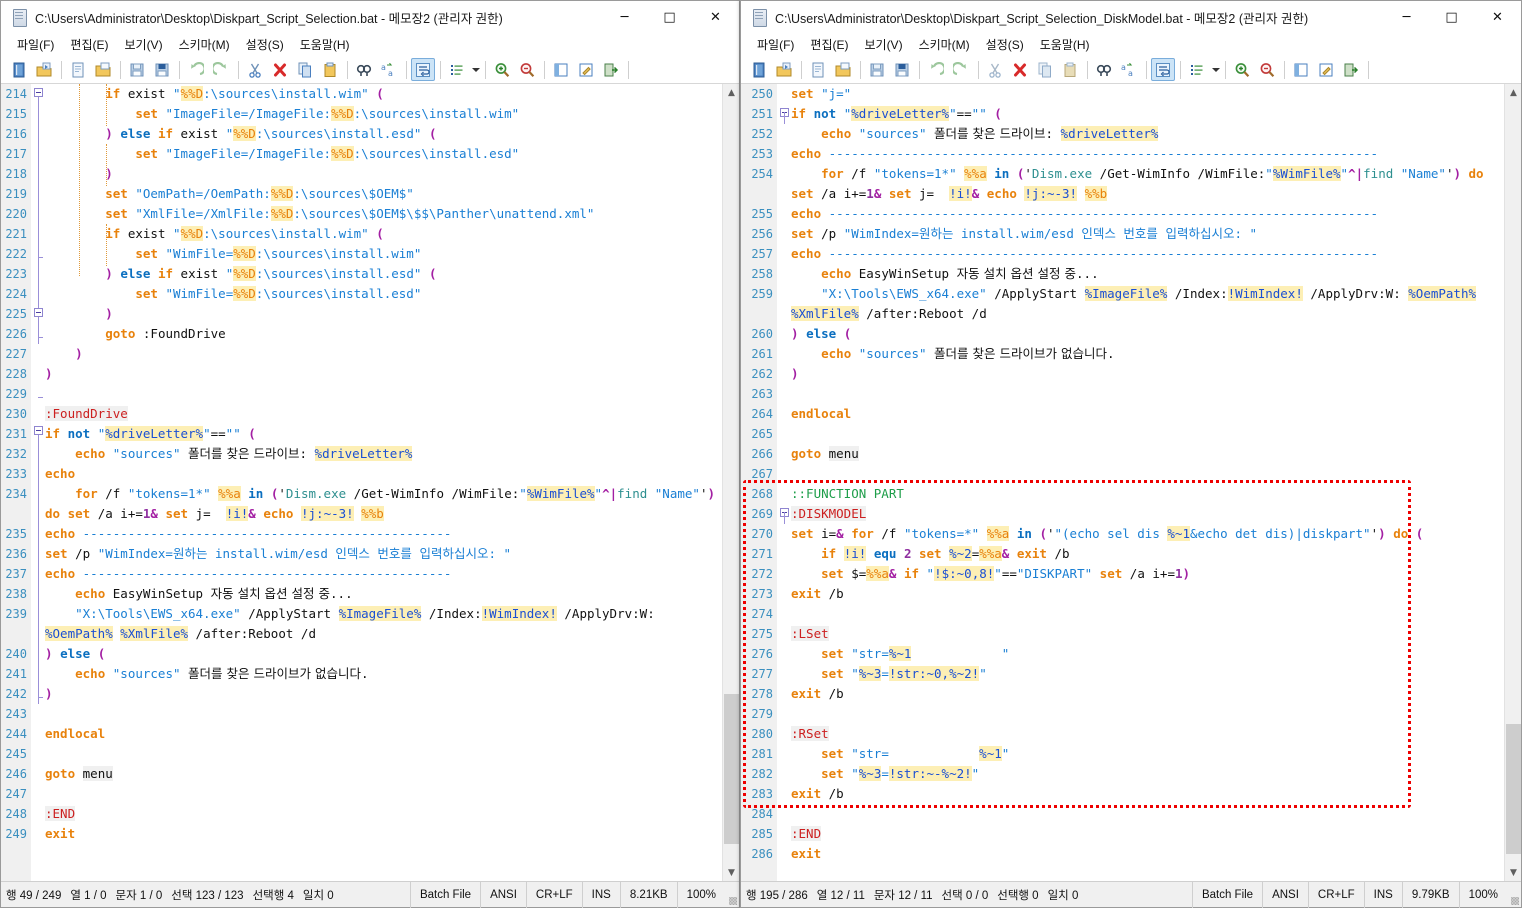  Describe the element at coordinates (89, 44) in the screenshot. I see `menu-edit-left: 편집(E)` at that location.